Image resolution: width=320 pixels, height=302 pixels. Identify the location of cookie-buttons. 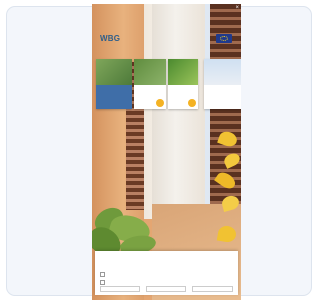
(166, 289).